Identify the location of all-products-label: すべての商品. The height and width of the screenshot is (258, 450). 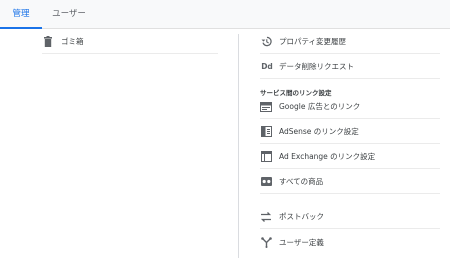
(301, 181).